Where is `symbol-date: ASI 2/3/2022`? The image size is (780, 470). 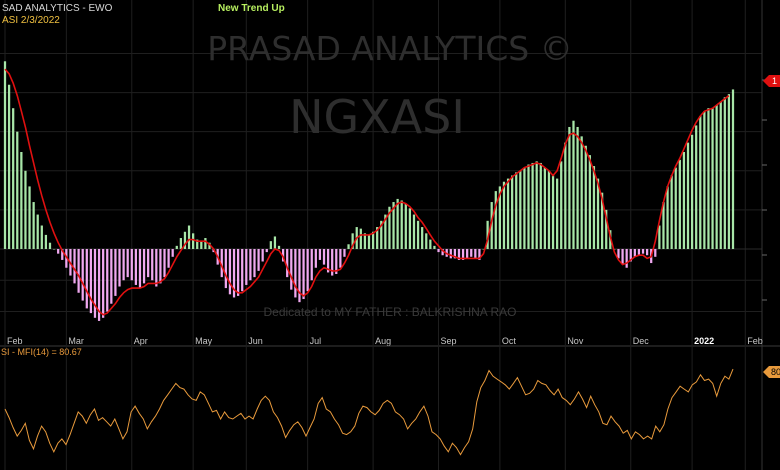 symbol-date: ASI 2/3/2022 is located at coordinates (31, 20).